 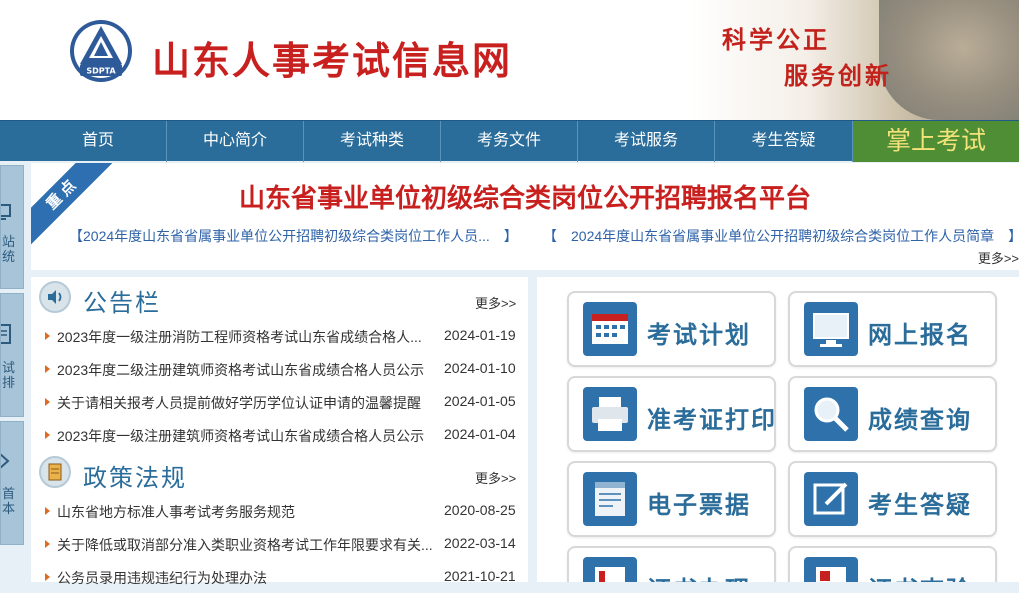 I want to click on policy-more-link: 更多>>, so click(x=495, y=477).